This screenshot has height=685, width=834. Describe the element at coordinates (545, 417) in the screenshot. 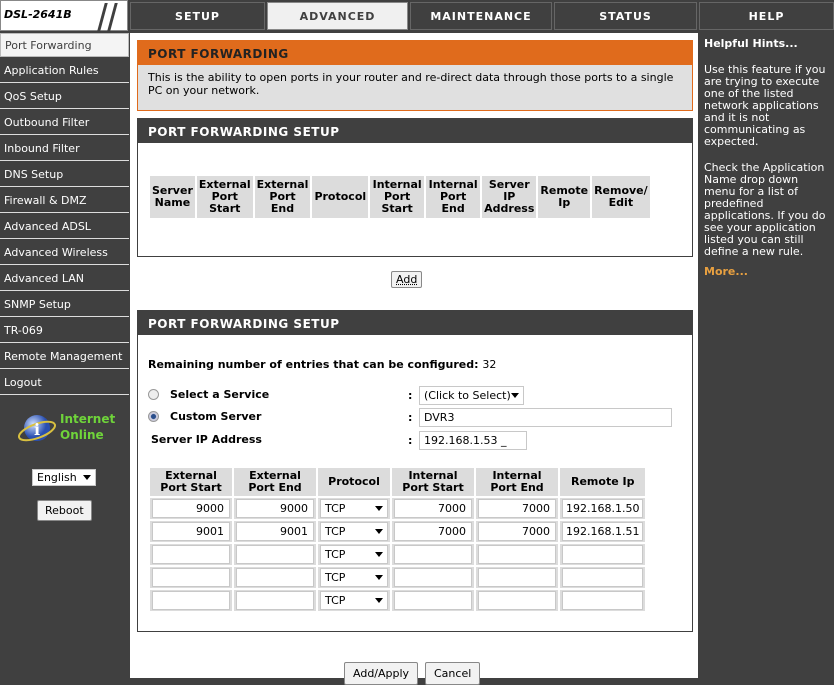

I see `custom-server-input: DVR3` at that location.